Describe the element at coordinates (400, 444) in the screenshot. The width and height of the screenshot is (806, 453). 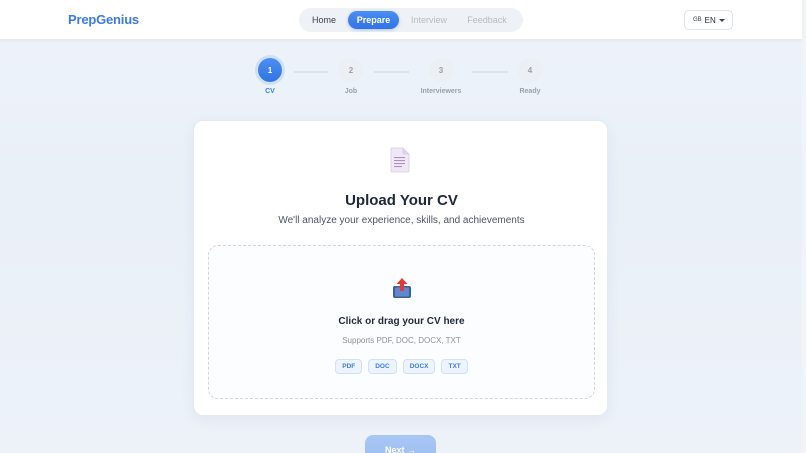
I see `next-button: Next →` at that location.